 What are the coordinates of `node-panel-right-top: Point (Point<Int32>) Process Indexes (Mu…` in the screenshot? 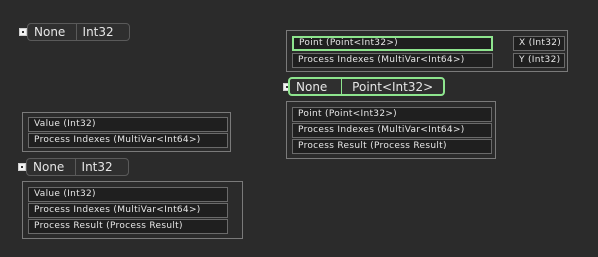 It's located at (427, 51).